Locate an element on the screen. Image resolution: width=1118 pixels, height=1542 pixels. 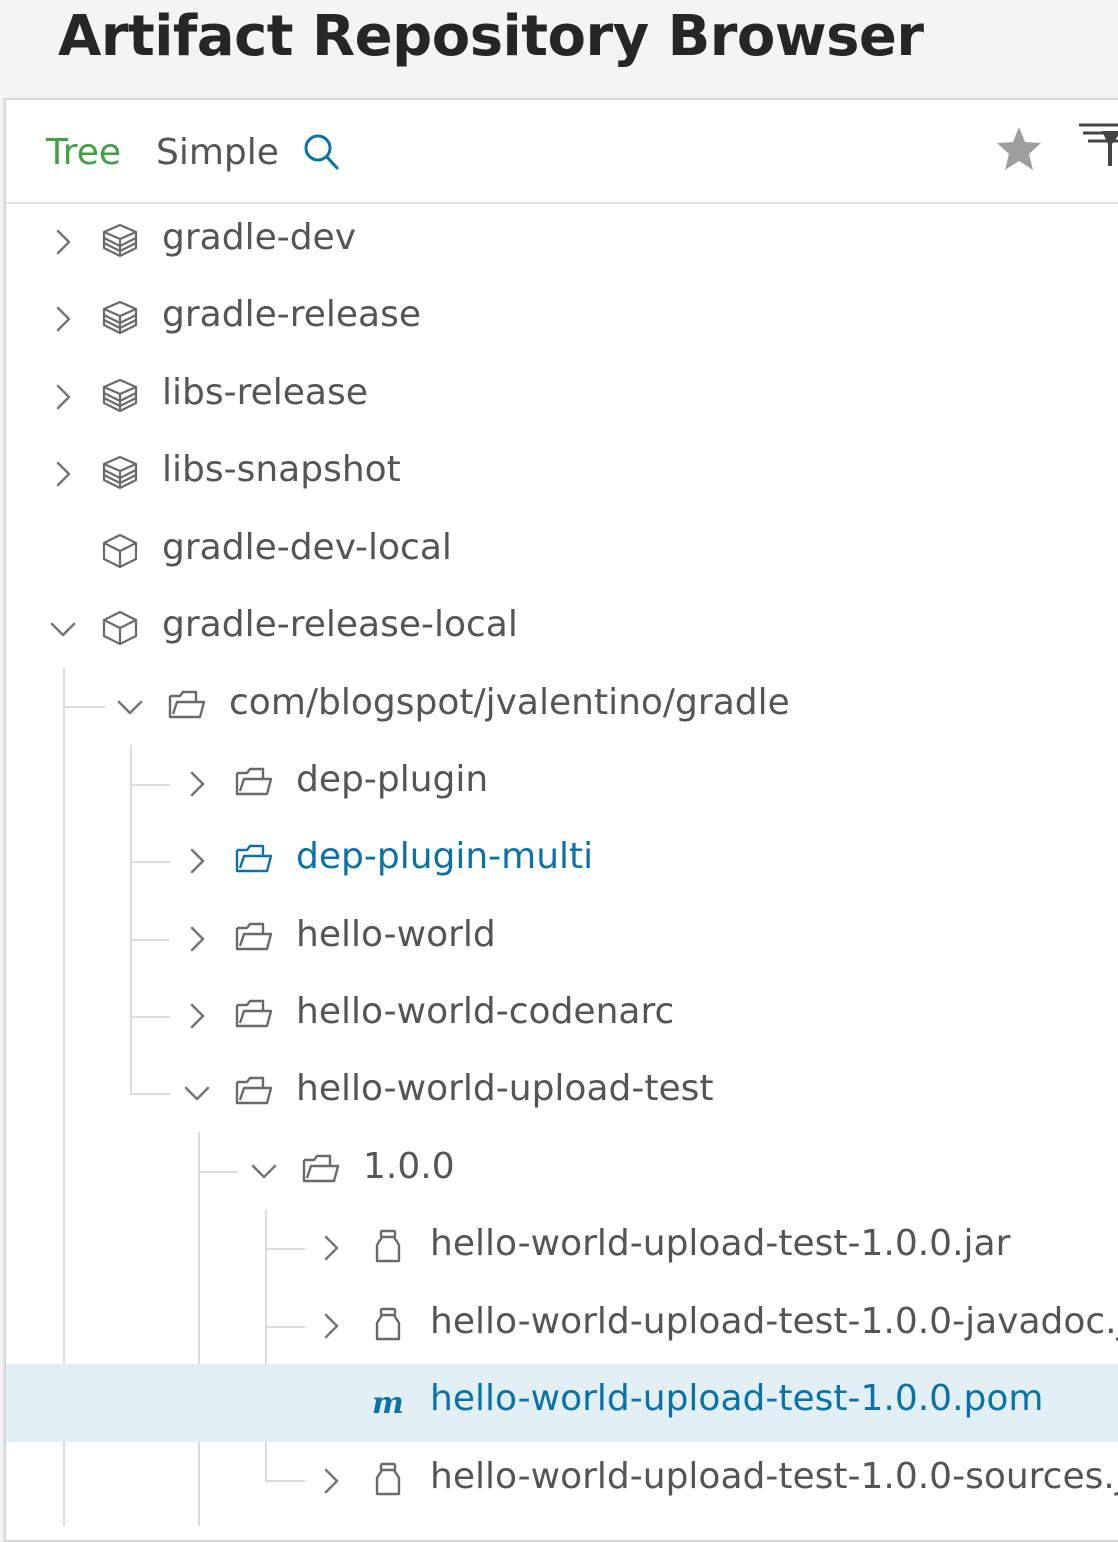
tree-node: libs-snapshot is located at coordinates (559, 474).